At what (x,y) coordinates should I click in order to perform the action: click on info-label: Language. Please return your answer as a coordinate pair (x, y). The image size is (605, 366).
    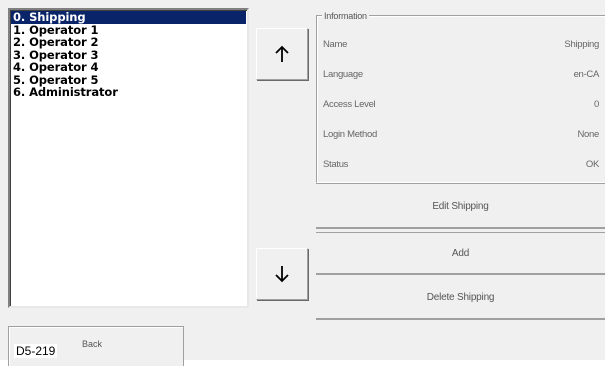
    Looking at the image, I should click on (343, 74).